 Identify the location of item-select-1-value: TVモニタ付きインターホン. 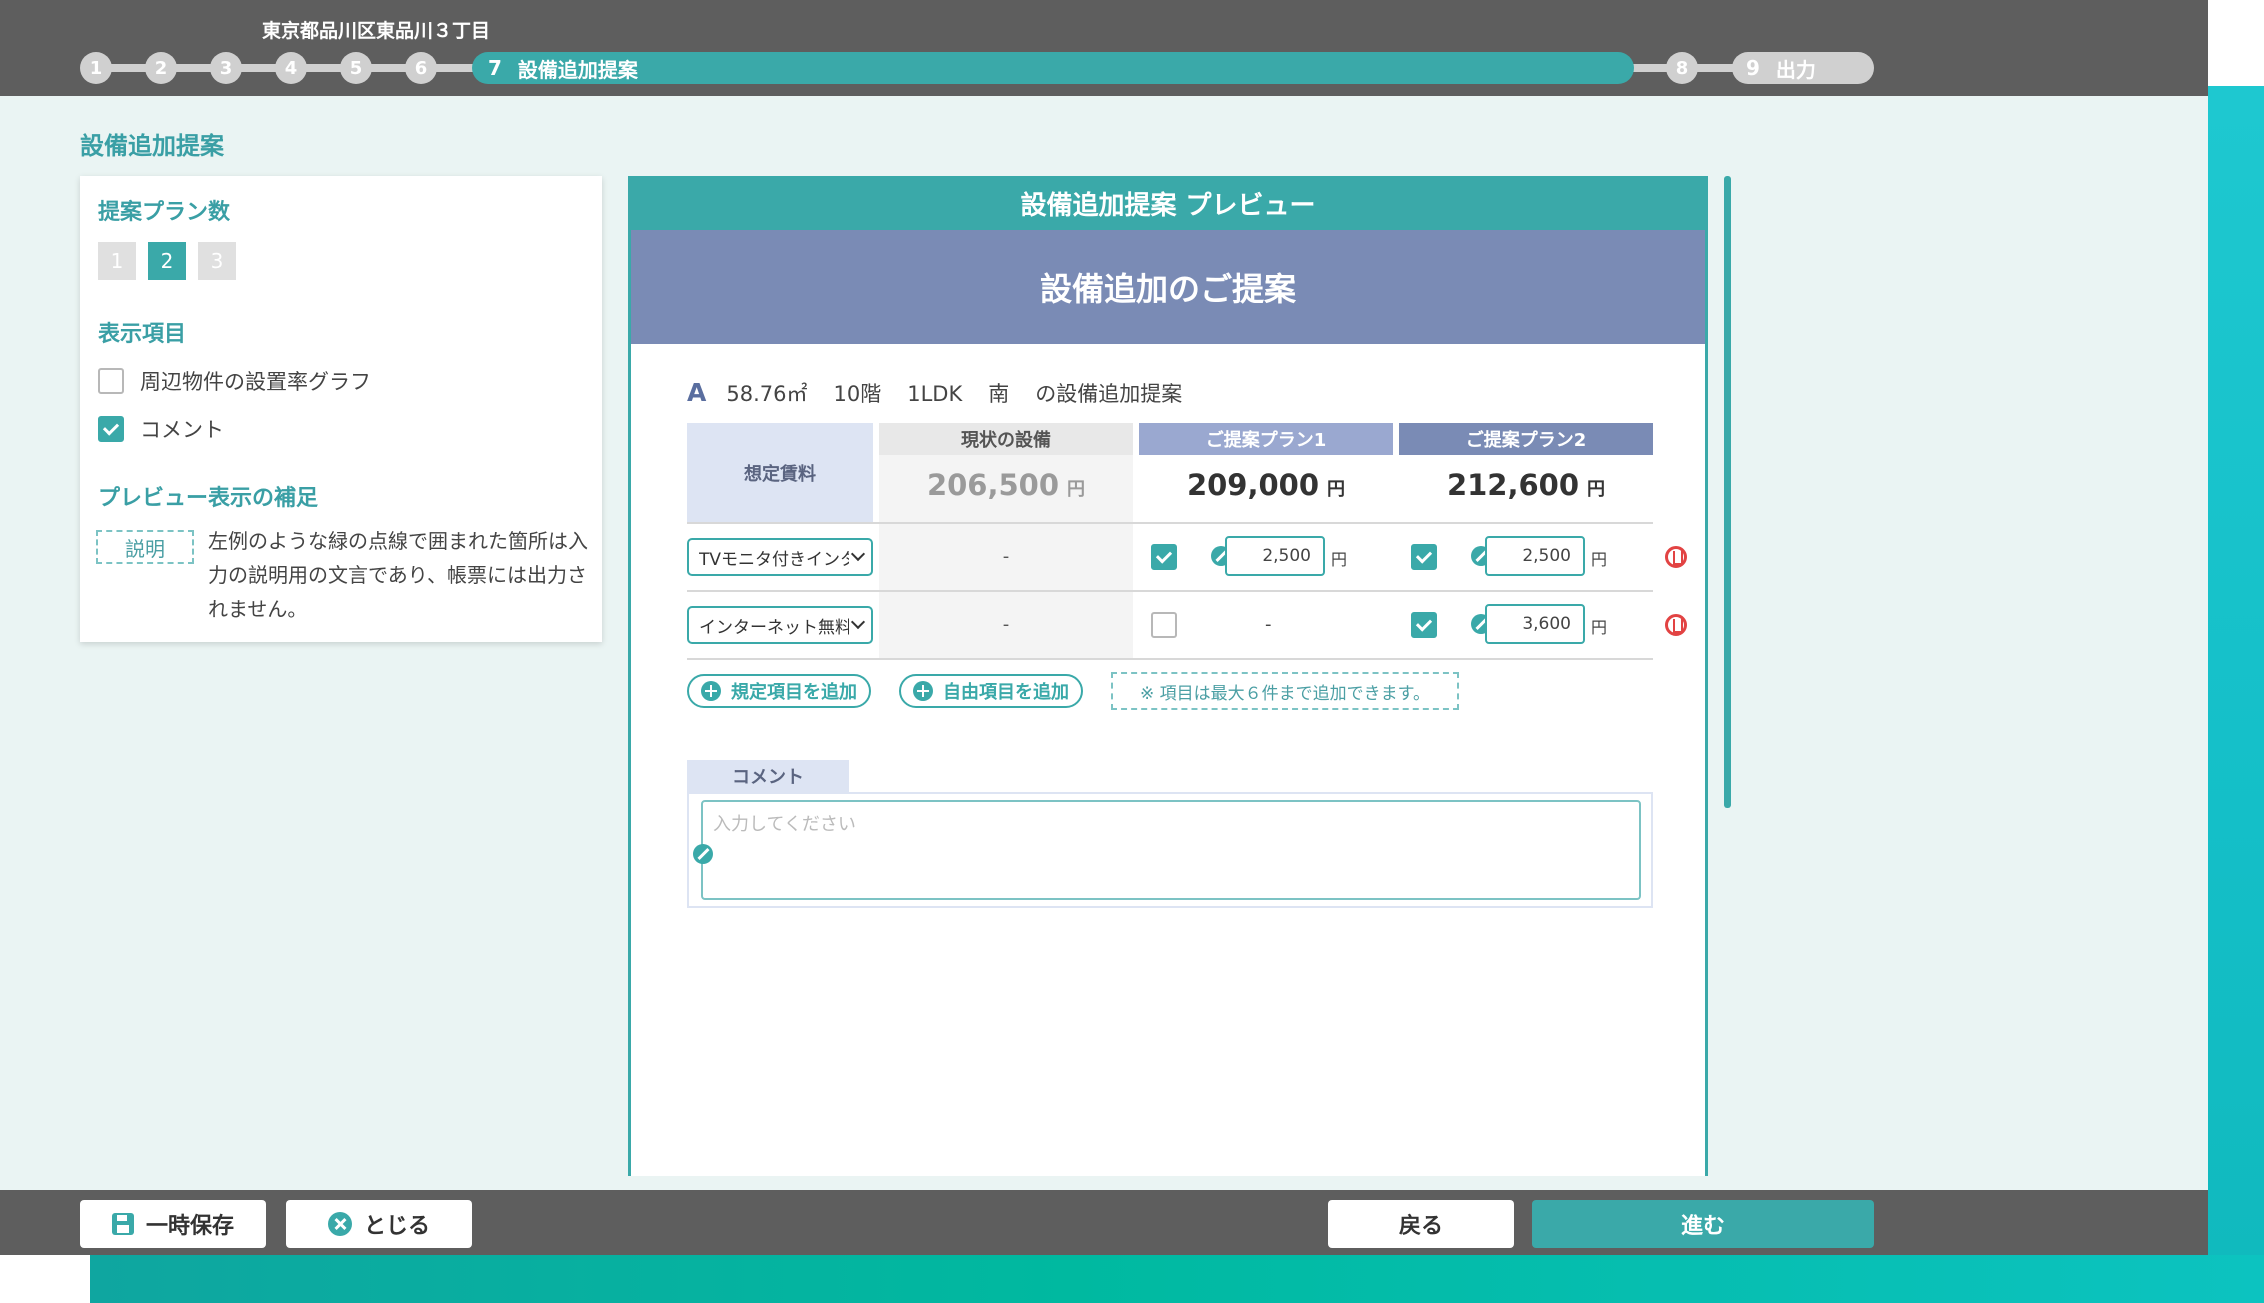
(774, 559).